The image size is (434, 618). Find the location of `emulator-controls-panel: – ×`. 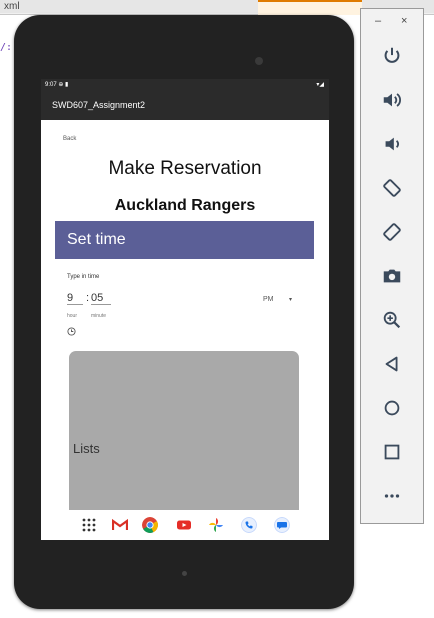

emulator-controls-panel: – × is located at coordinates (392, 266).